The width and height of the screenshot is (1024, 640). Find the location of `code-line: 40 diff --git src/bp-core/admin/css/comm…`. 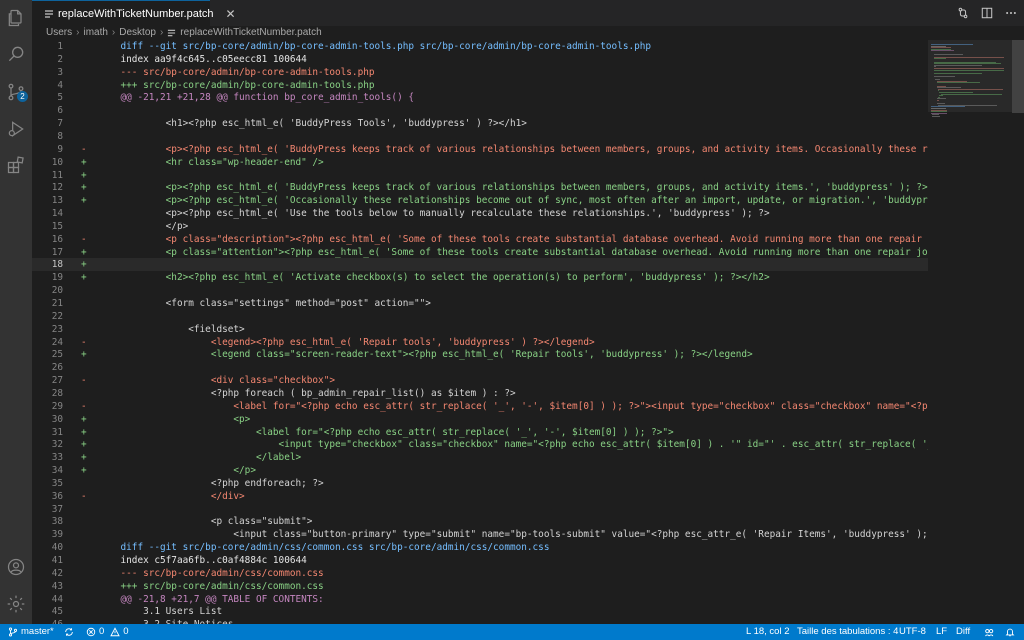

code-line: 40 diff --git src/bp-core/admin/css/comm… is located at coordinates (480, 547).